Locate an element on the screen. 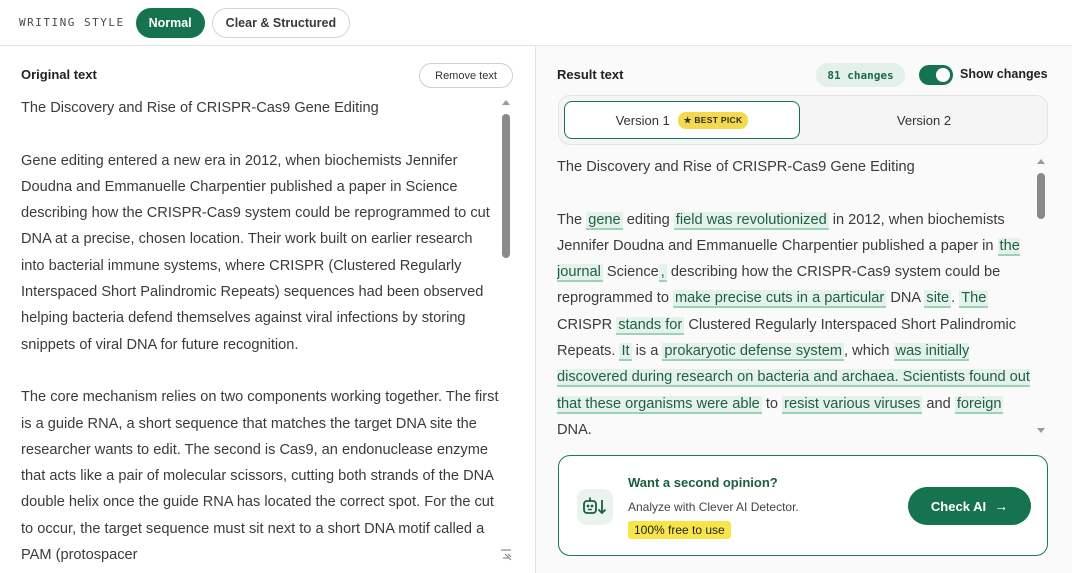  changed-phrase: resist various viruses is located at coordinates (852, 404).